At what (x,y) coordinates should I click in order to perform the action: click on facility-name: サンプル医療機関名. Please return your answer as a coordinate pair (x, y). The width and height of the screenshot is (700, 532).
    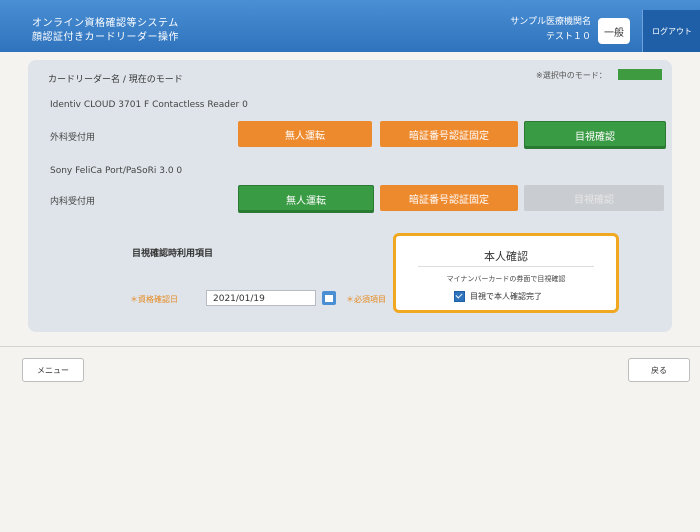
    Looking at the image, I should click on (550, 22).